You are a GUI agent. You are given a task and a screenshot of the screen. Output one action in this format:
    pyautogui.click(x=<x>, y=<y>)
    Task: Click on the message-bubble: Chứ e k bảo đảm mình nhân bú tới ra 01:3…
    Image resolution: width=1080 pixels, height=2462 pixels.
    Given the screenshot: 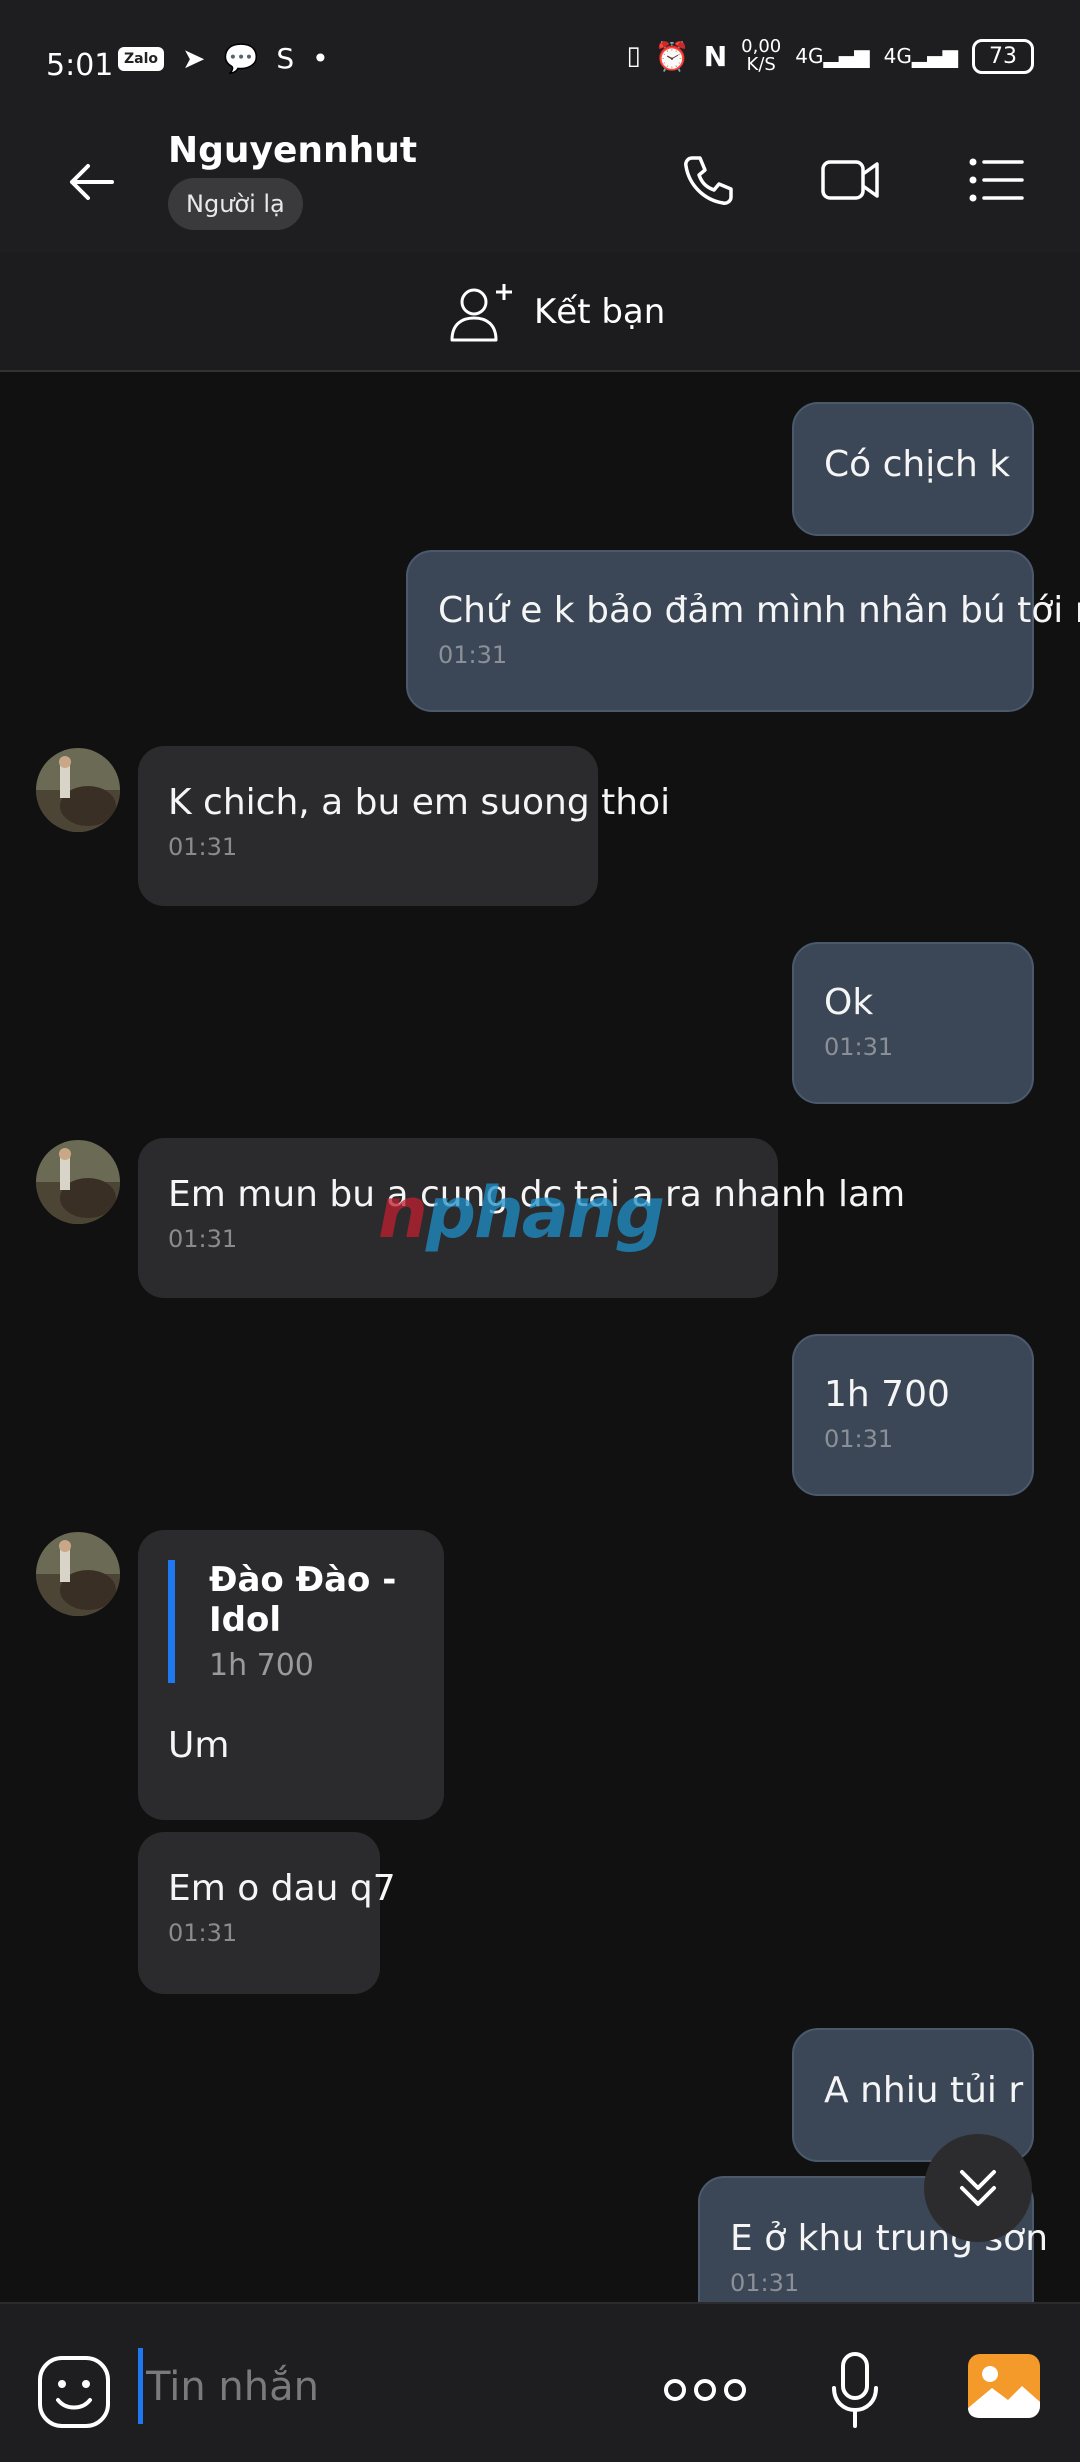 What is the action you would take?
    pyautogui.click(x=743, y=631)
    